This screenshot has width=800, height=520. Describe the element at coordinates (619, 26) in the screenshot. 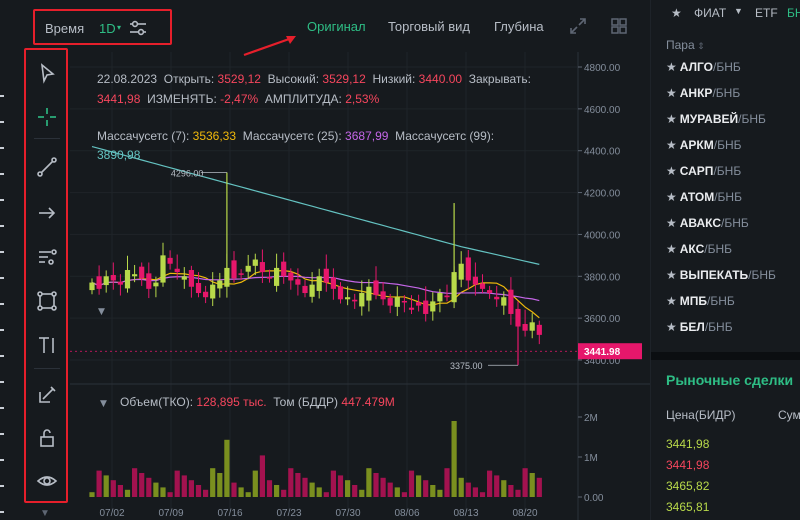

I see `layout-grid-icon` at that location.